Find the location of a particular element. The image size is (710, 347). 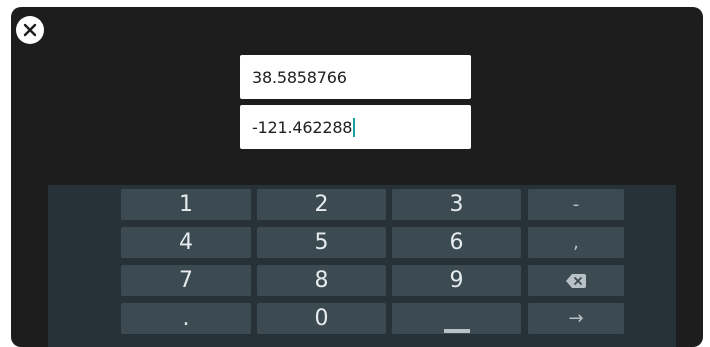

key-3: 3 is located at coordinates (456, 204).